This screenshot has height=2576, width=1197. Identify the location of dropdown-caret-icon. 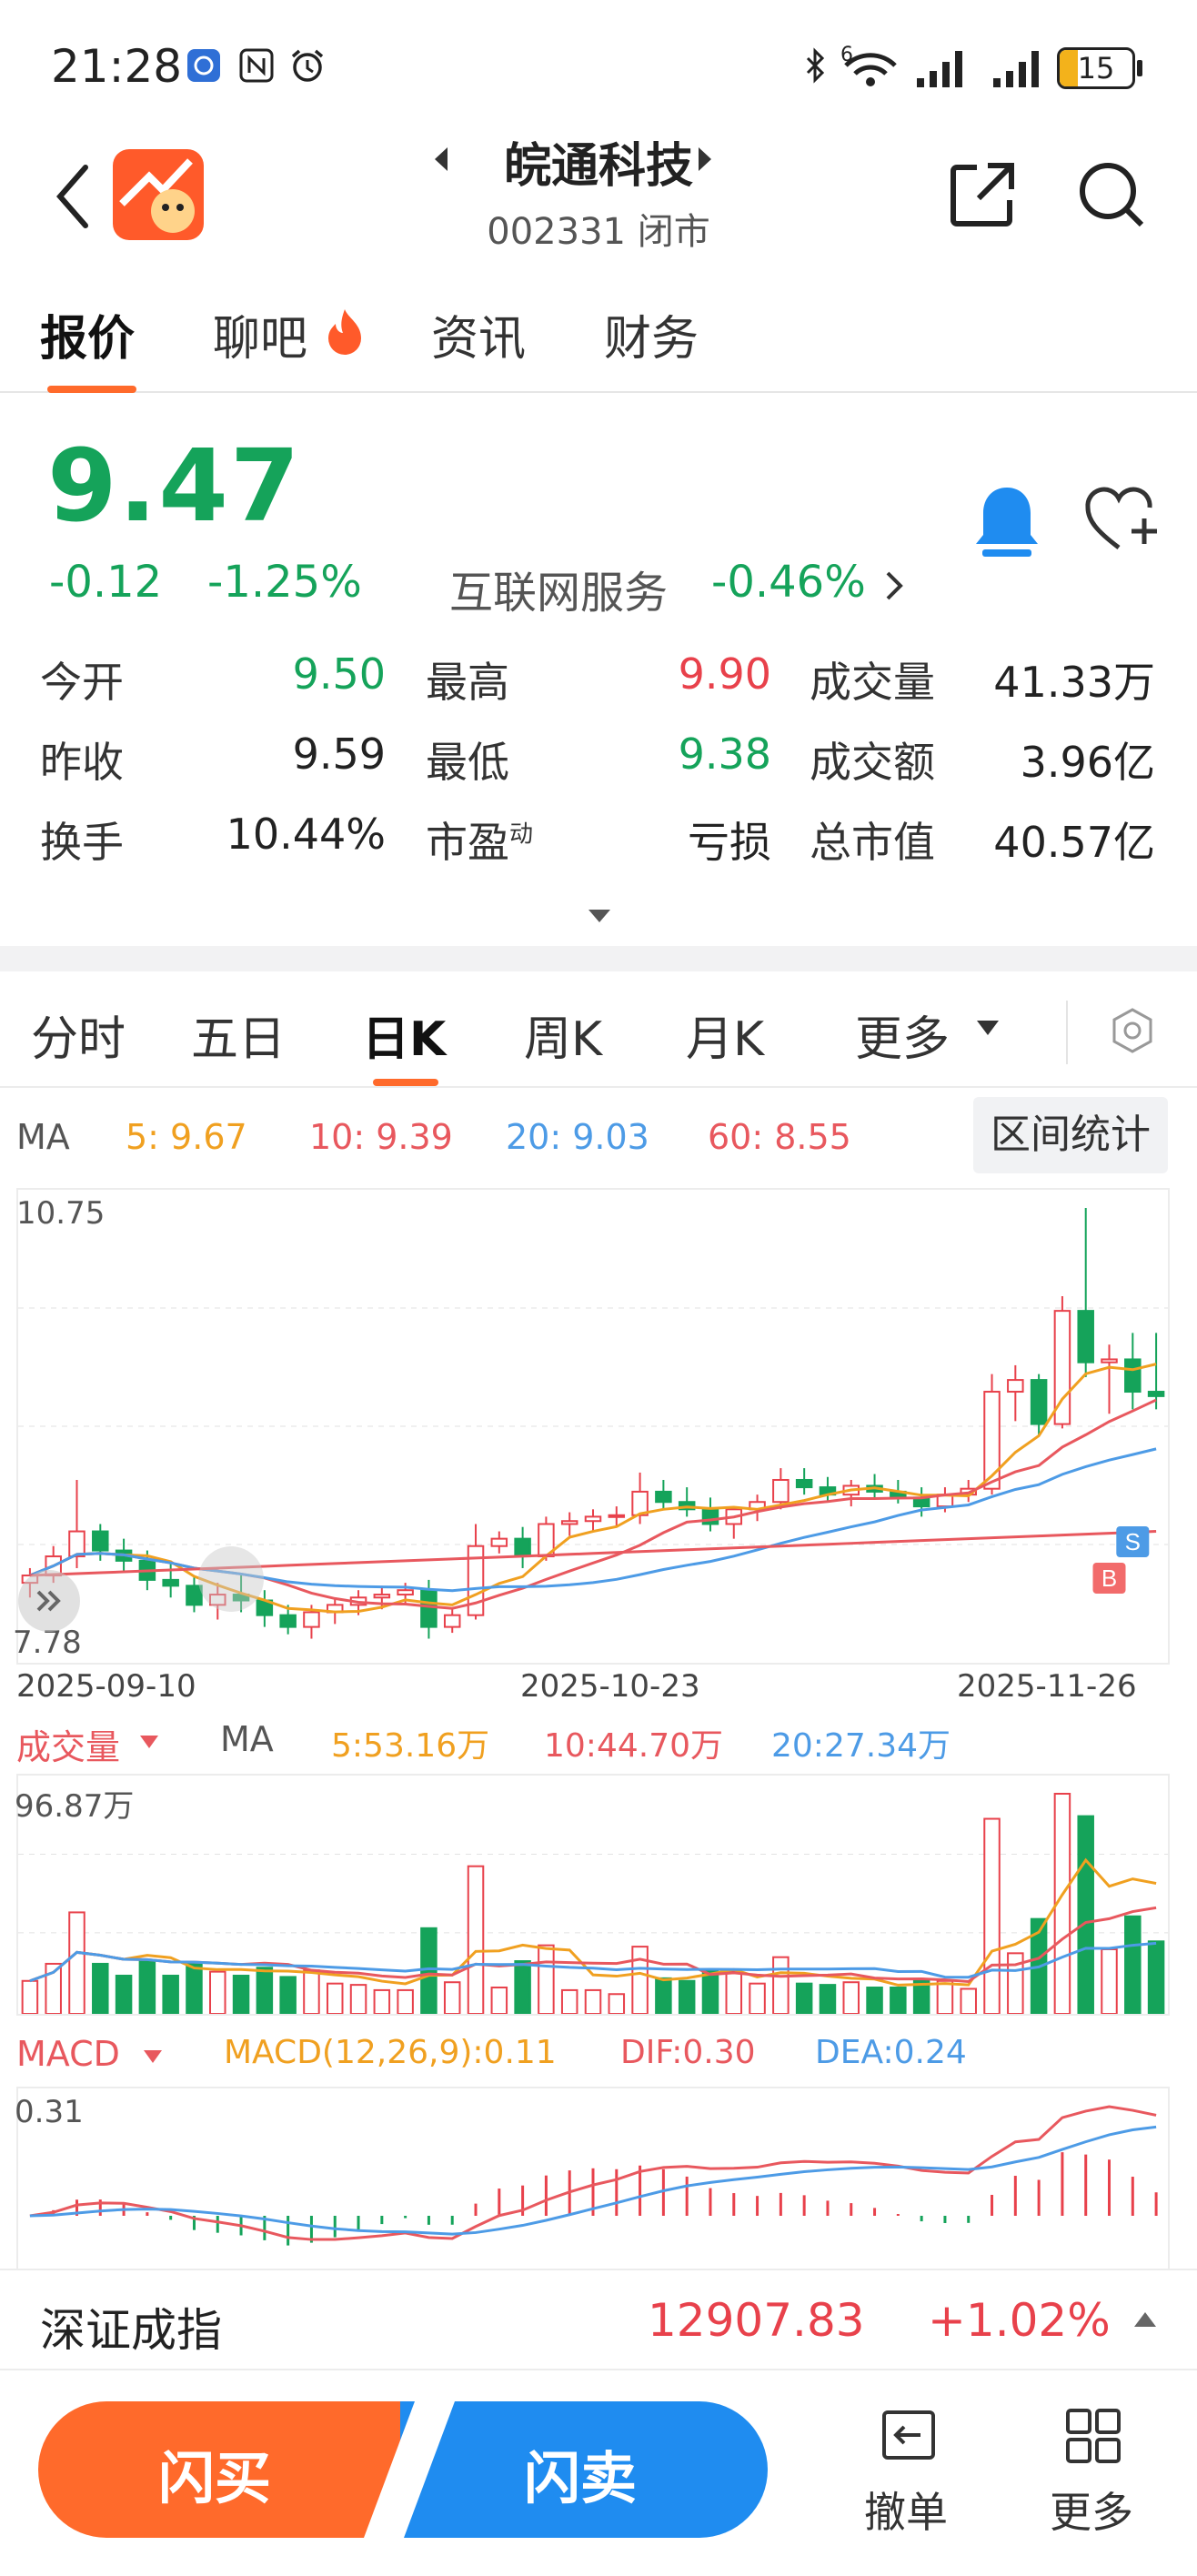
(988, 1028).